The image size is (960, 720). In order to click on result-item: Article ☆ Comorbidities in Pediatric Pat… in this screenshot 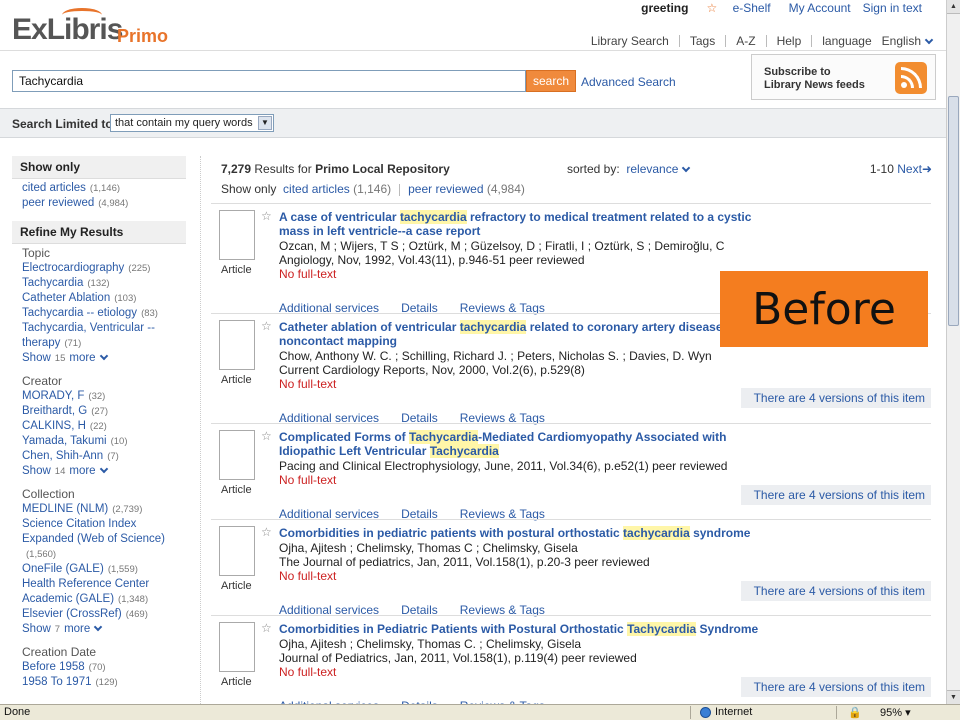, I will do `click(571, 659)`.